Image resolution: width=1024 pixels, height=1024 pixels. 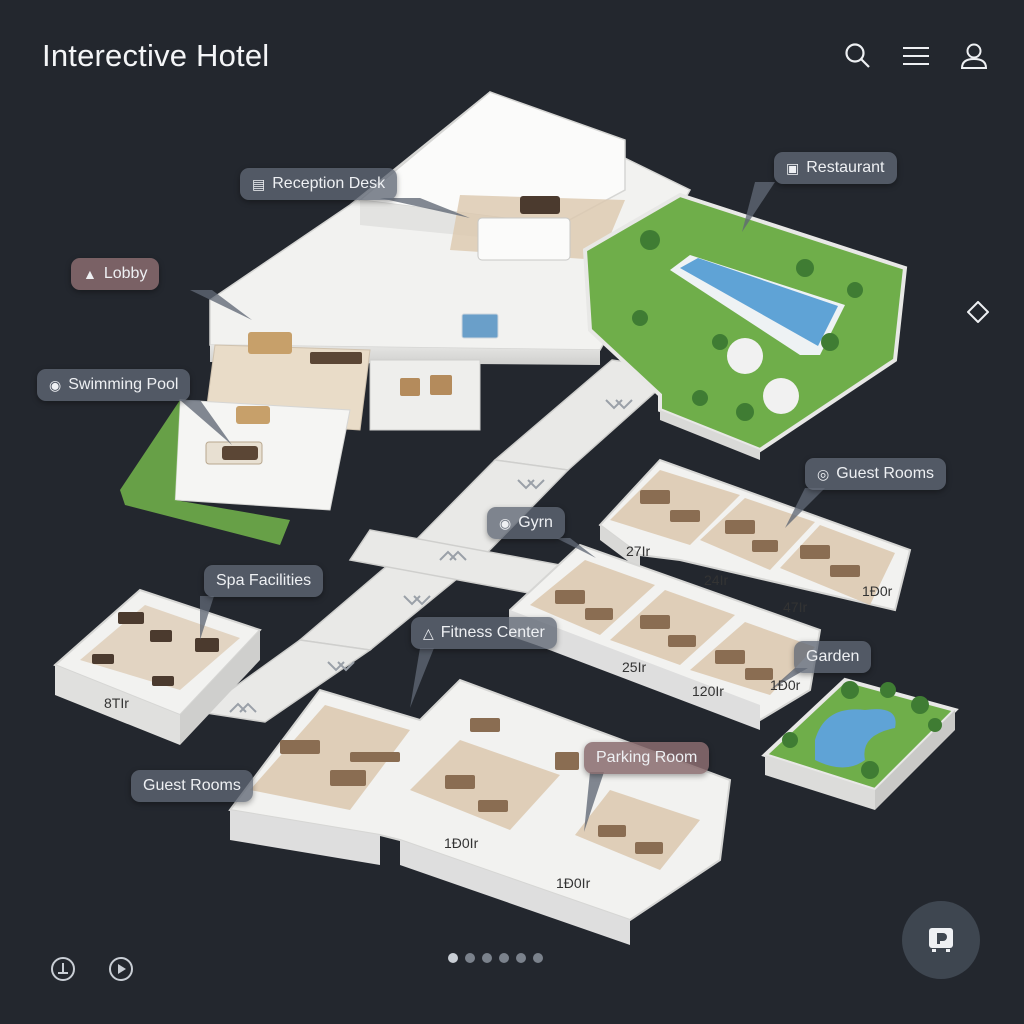 I want to click on pool-icon: ◉, so click(x=55, y=384).